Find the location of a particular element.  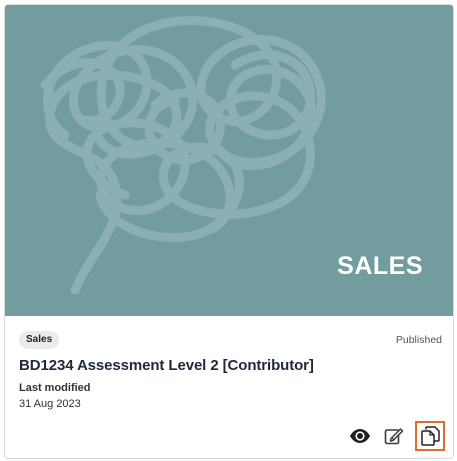

copy-icon is located at coordinates (430, 436).